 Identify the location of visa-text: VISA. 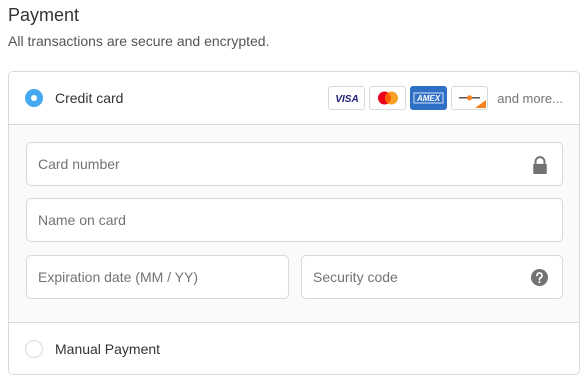
(346, 99).